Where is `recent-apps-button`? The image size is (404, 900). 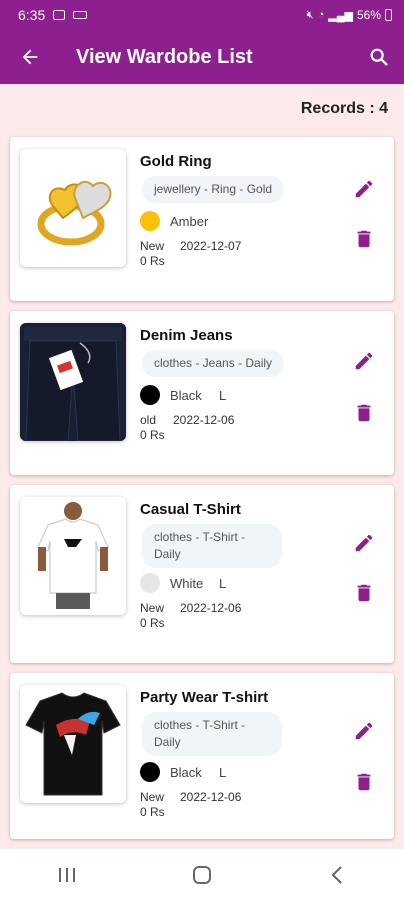 recent-apps-button is located at coordinates (67, 875).